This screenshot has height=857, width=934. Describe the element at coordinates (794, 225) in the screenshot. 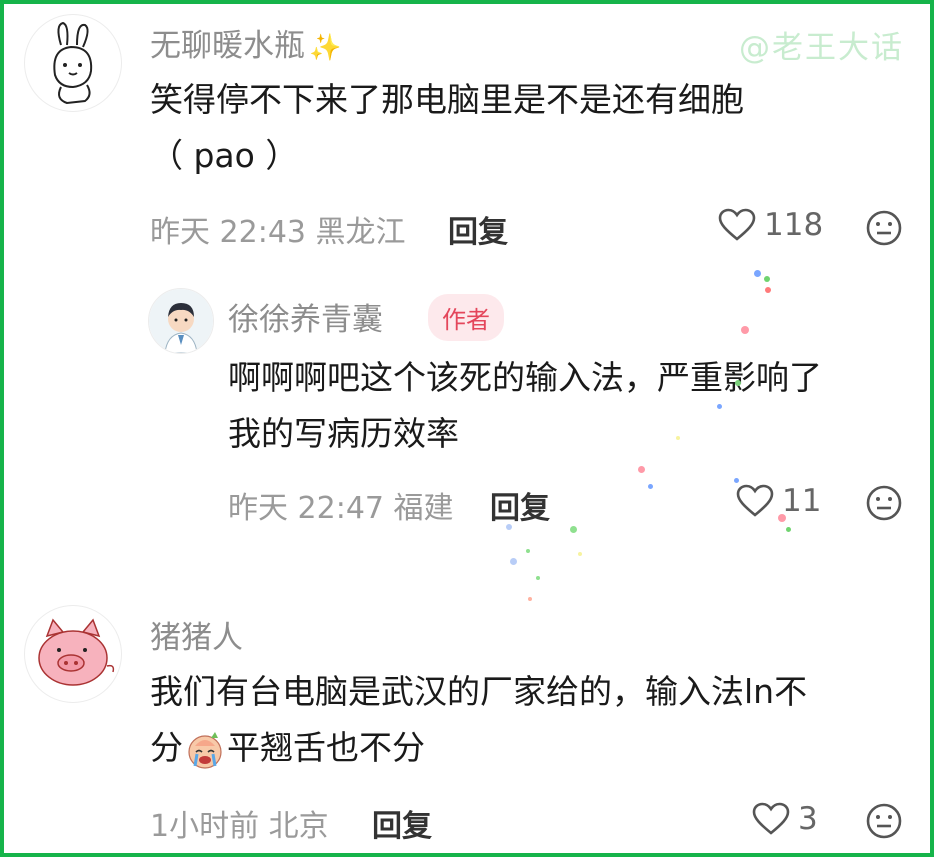

I see `like-count: 118` at that location.